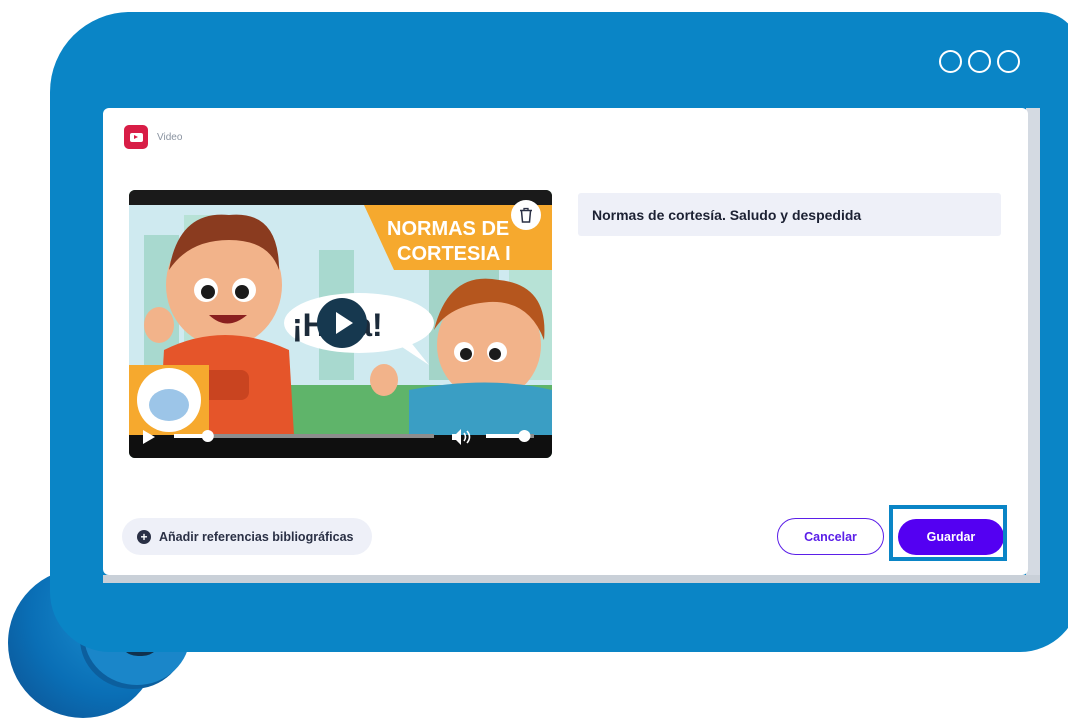  I want to click on highlight-frame, so click(948, 533).